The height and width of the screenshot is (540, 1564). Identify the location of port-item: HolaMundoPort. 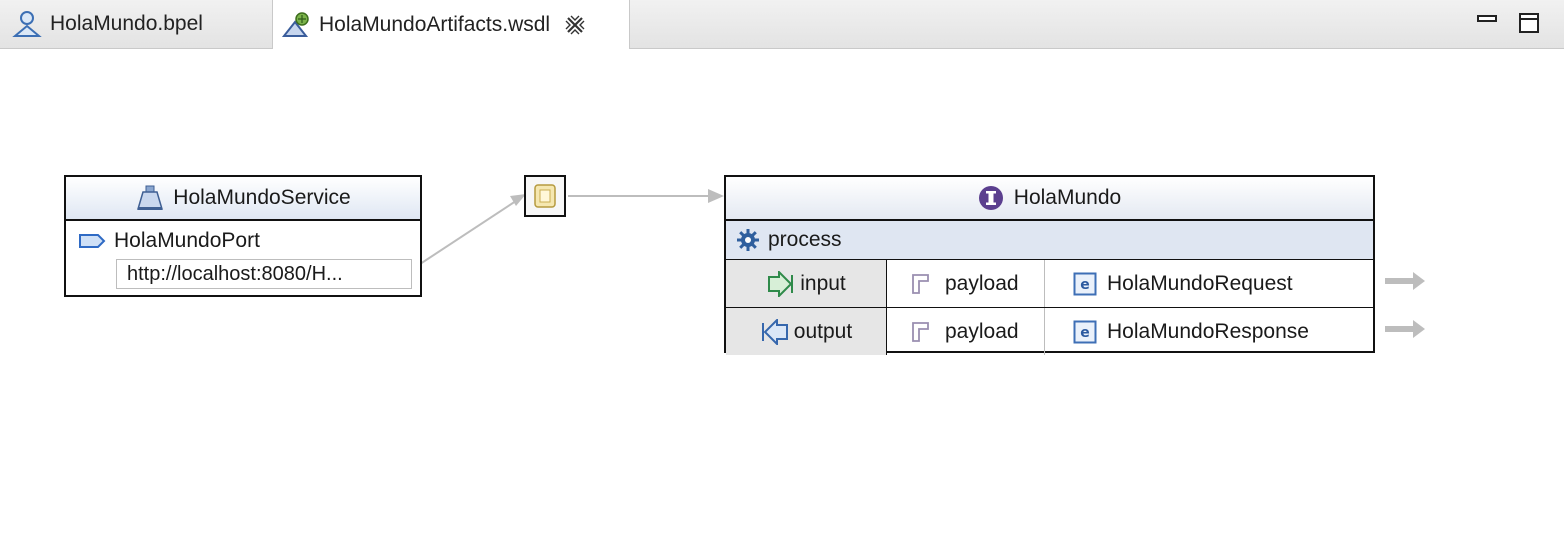
(169, 241).